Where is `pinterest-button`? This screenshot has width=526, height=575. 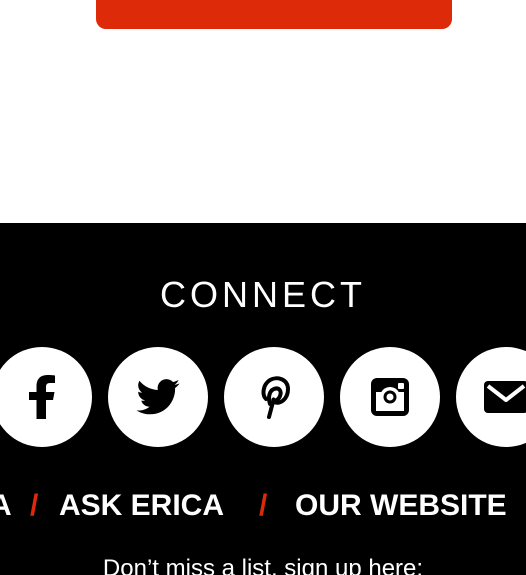
pinterest-button is located at coordinates (274, 397).